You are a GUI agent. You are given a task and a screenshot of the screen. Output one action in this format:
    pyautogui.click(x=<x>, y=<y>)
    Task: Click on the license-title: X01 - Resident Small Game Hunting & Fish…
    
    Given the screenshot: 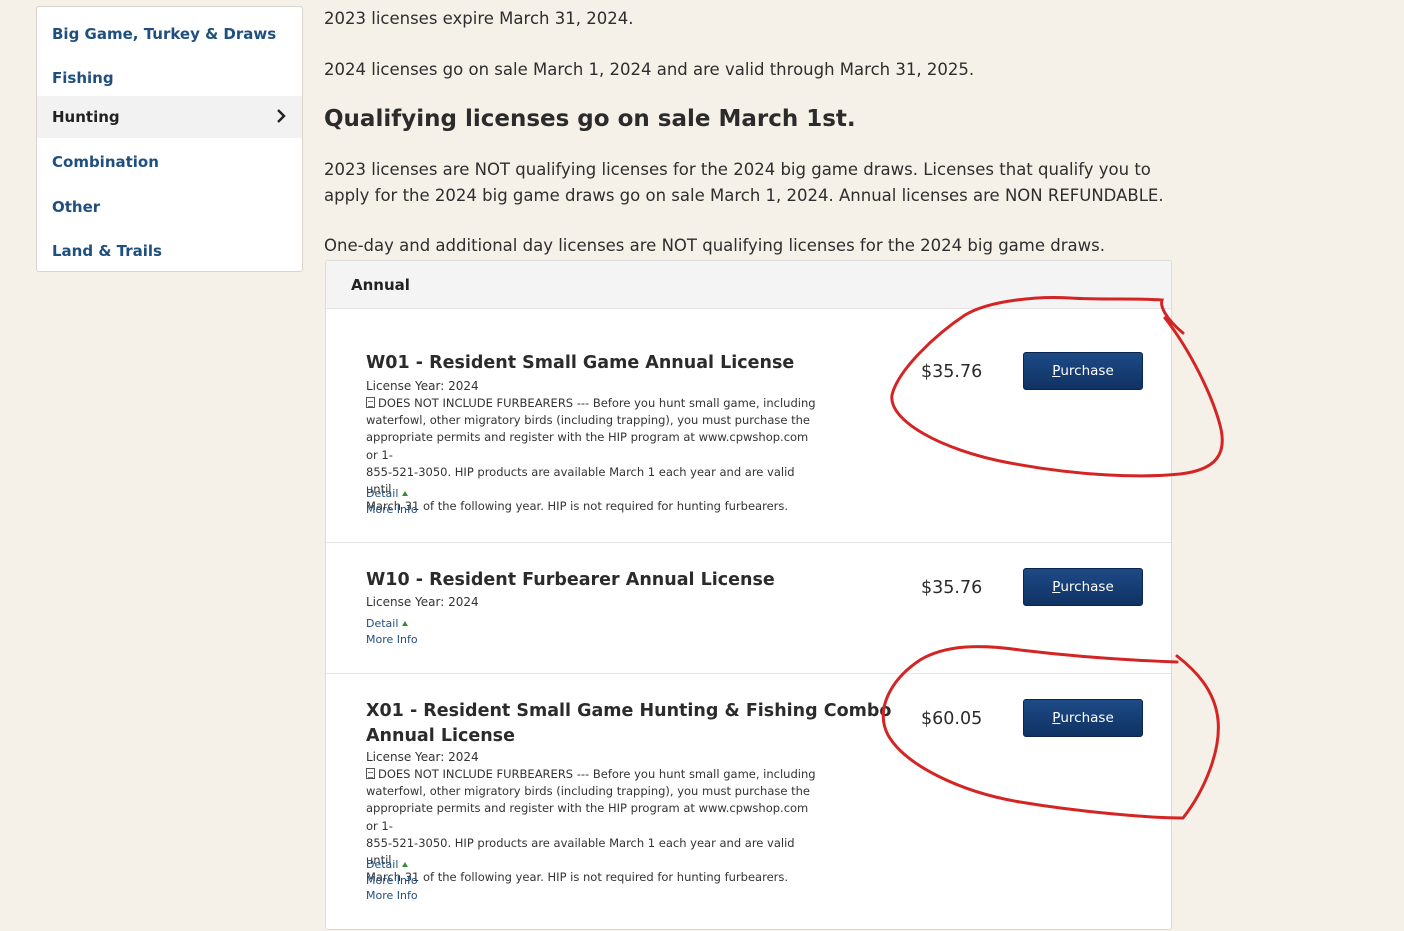 What is the action you would take?
    pyautogui.click(x=628, y=724)
    